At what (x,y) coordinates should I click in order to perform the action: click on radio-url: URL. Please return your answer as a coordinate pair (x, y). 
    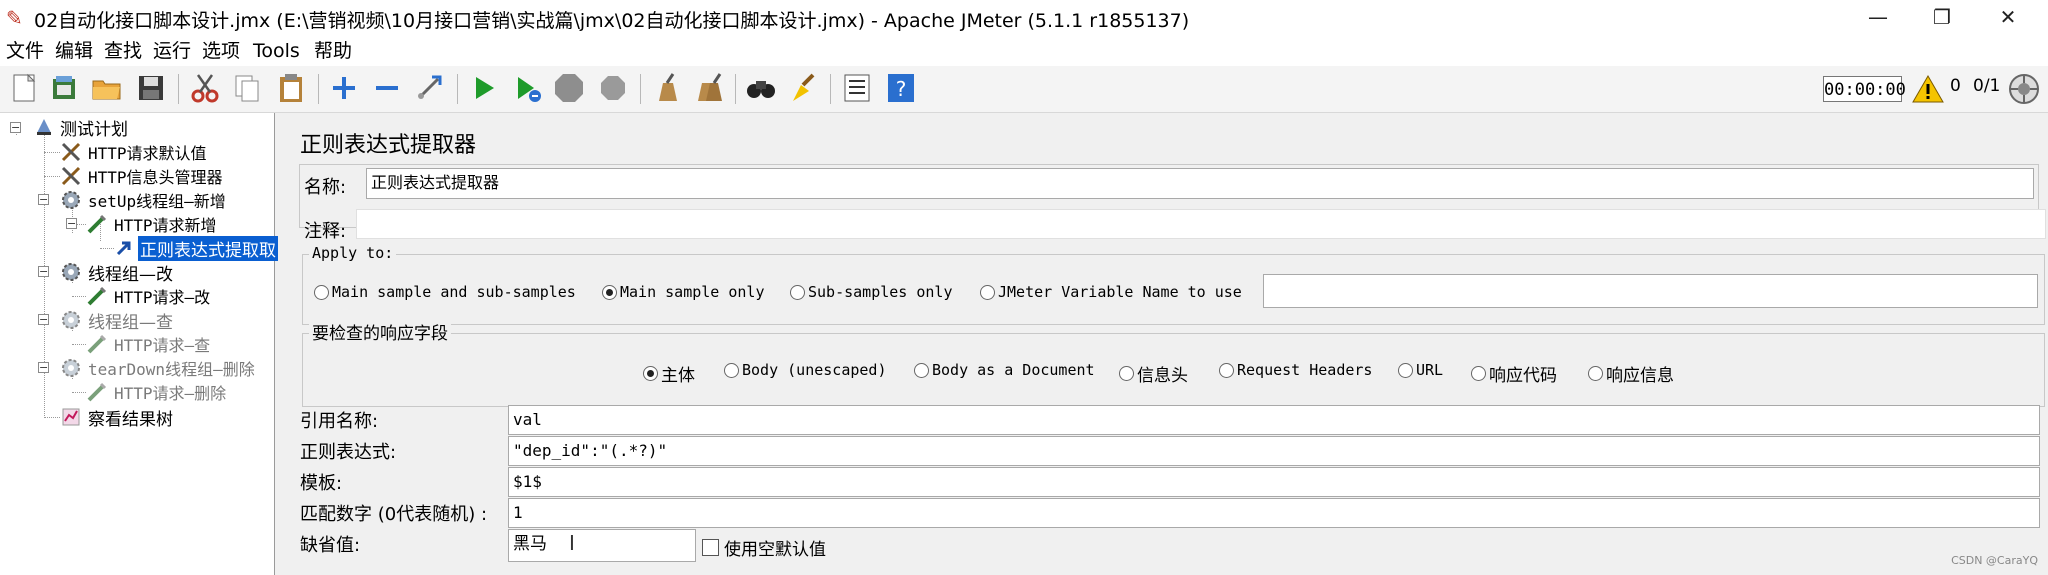
    Looking at the image, I should click on (1420, 370).